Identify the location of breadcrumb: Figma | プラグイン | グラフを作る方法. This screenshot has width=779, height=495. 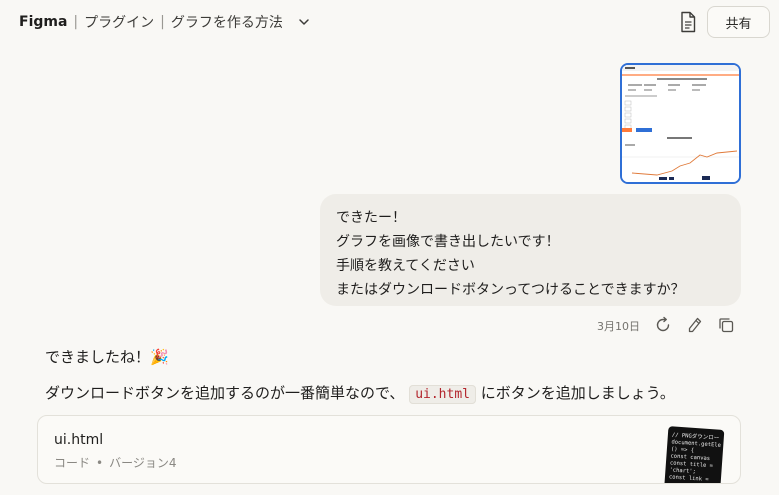
(165, 22).